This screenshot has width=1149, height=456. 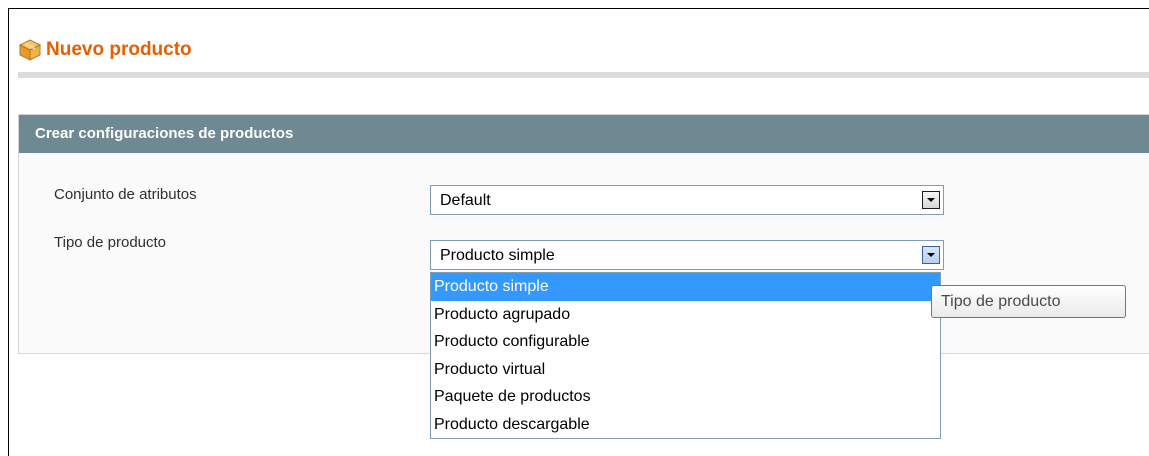 I want to click on tooltip: Tipo de producto, so click(x=1028, y=301).